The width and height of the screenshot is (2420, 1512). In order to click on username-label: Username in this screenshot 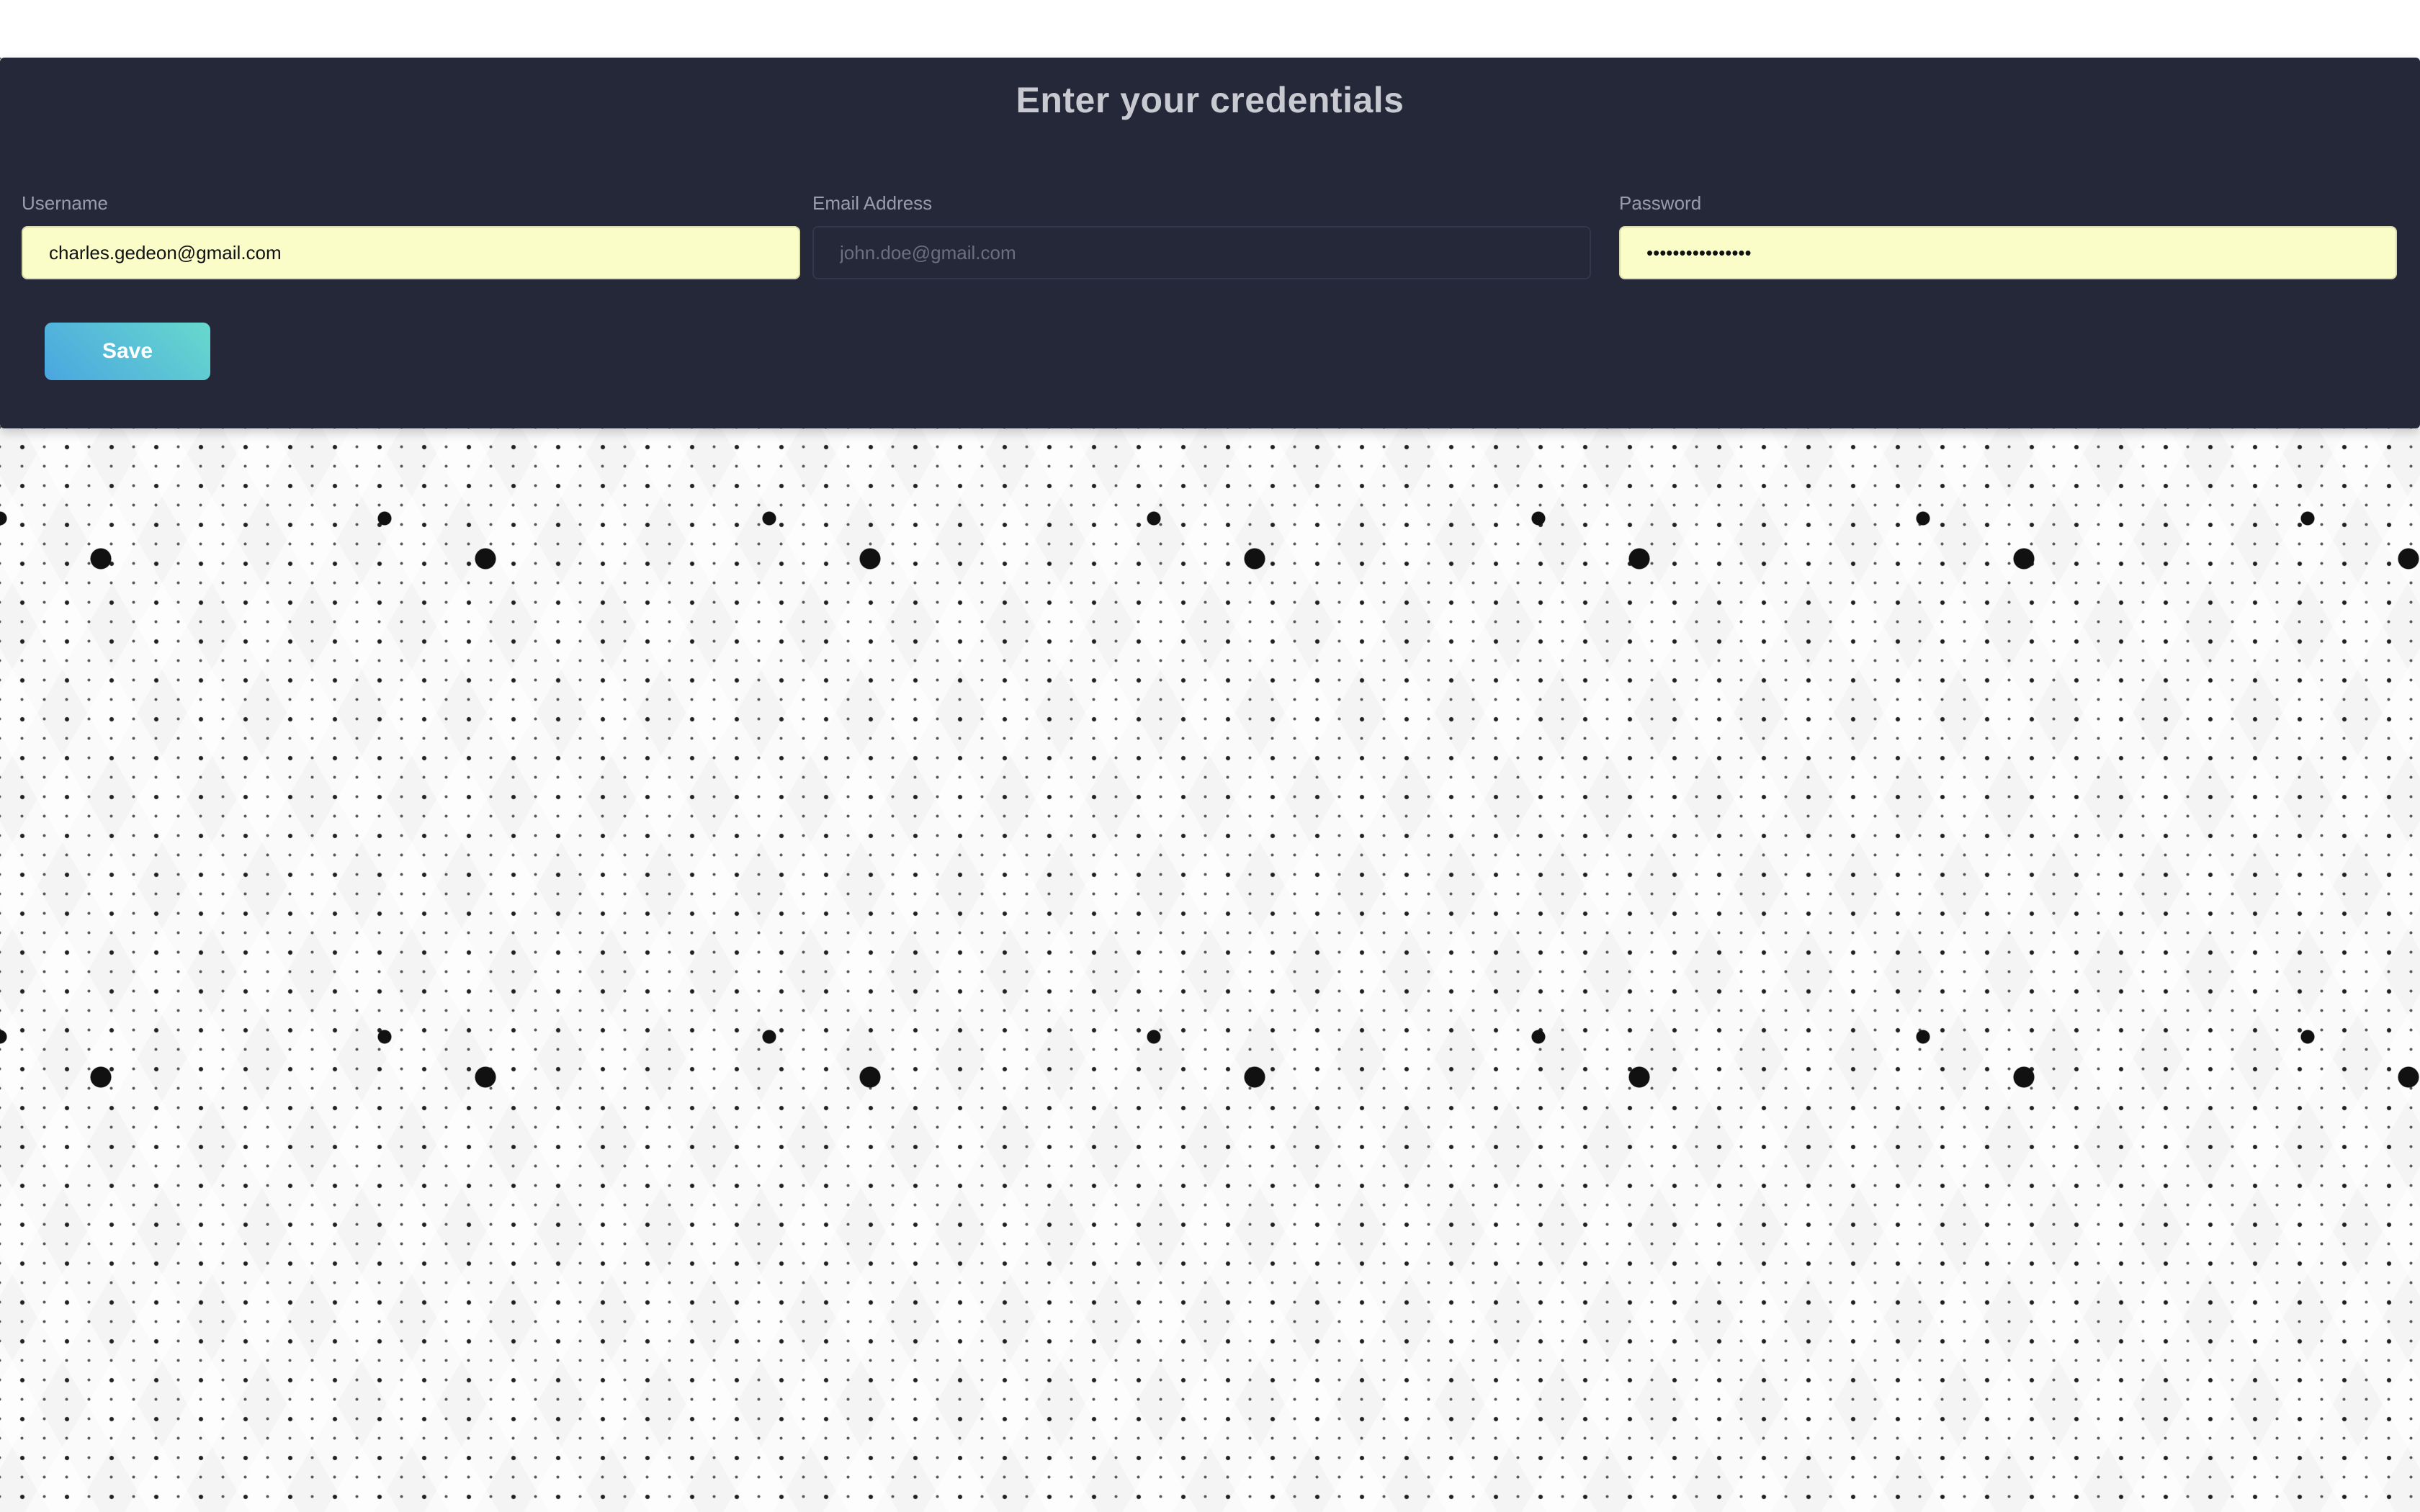, I will do `click(65, 203)`.